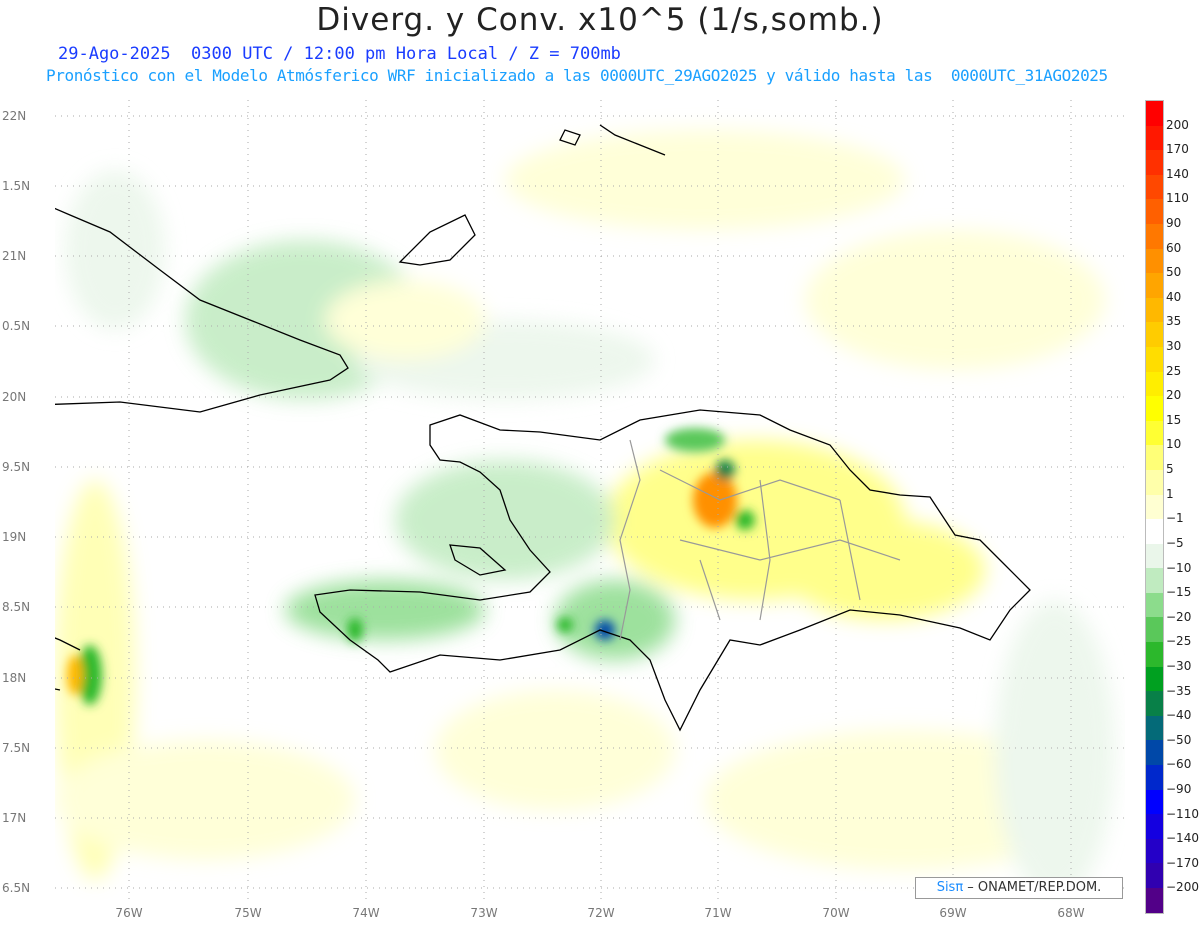 The height and width of the screenshot is (927, 1200). What do you see at coordinates (14, 397) in the screenshot?
I see `latitude-label: 20N` at bounding box center [14, 397].